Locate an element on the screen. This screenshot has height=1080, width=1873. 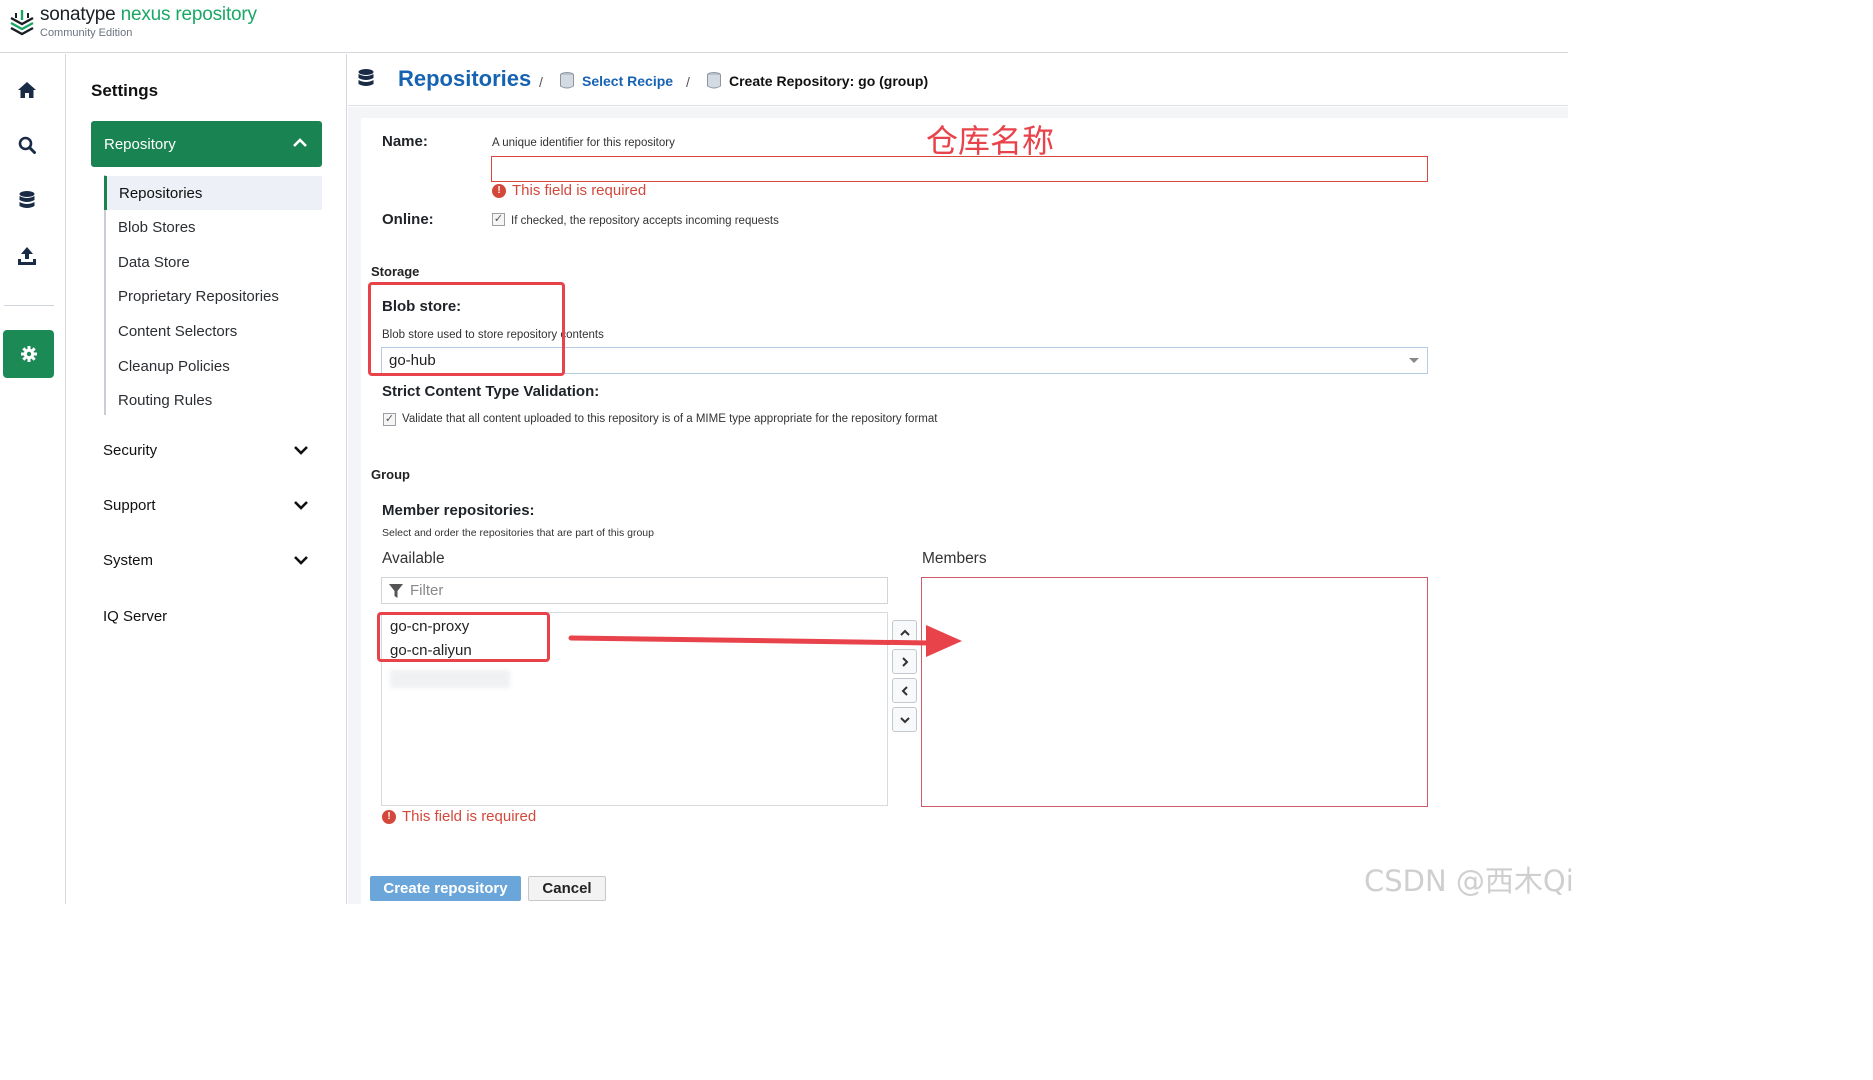
chevron-up-icon is located at coordinates (300, 142).